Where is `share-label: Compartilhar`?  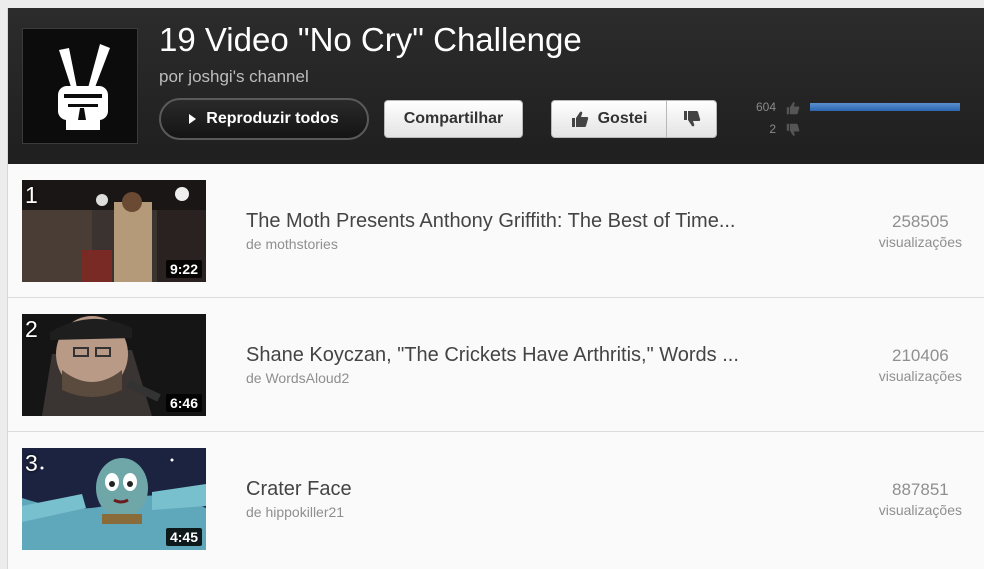
share-label: Compartilhar is located at coordinates (453, 118).